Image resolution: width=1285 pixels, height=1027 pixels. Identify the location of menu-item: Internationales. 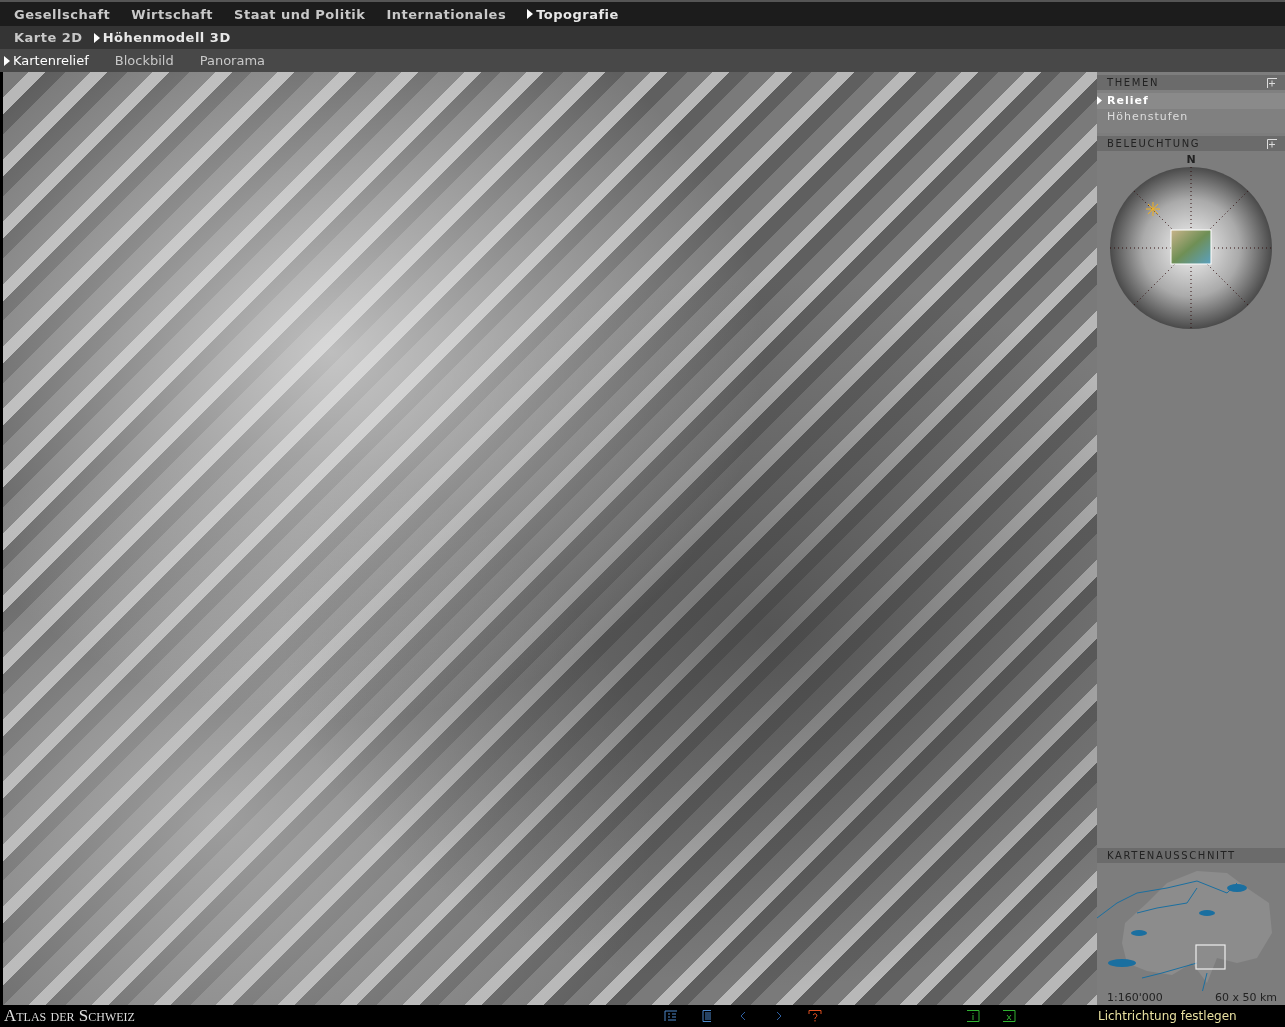
(446, 14).